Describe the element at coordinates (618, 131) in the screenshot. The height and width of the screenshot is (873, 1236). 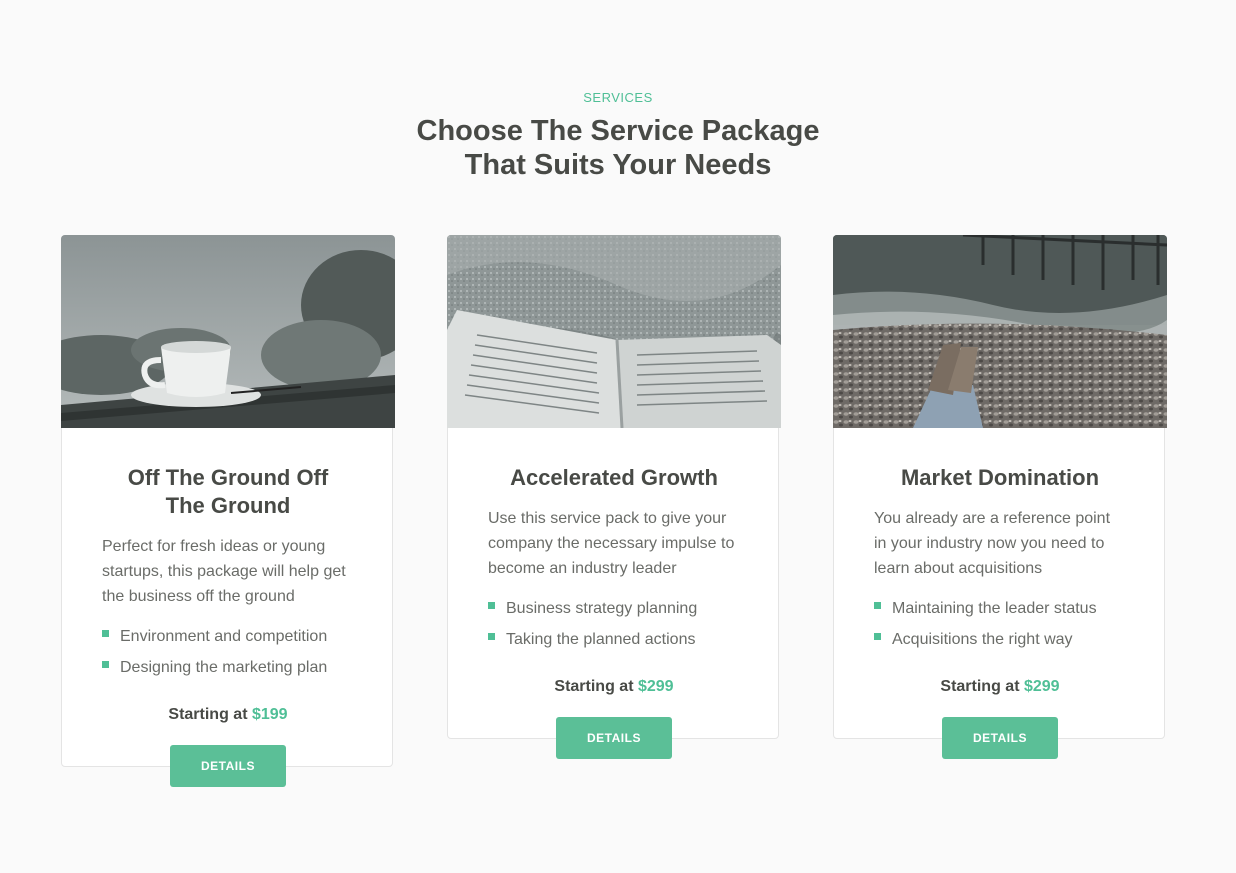
I see `section-title-line-1: Choose The Service Package` at that location.